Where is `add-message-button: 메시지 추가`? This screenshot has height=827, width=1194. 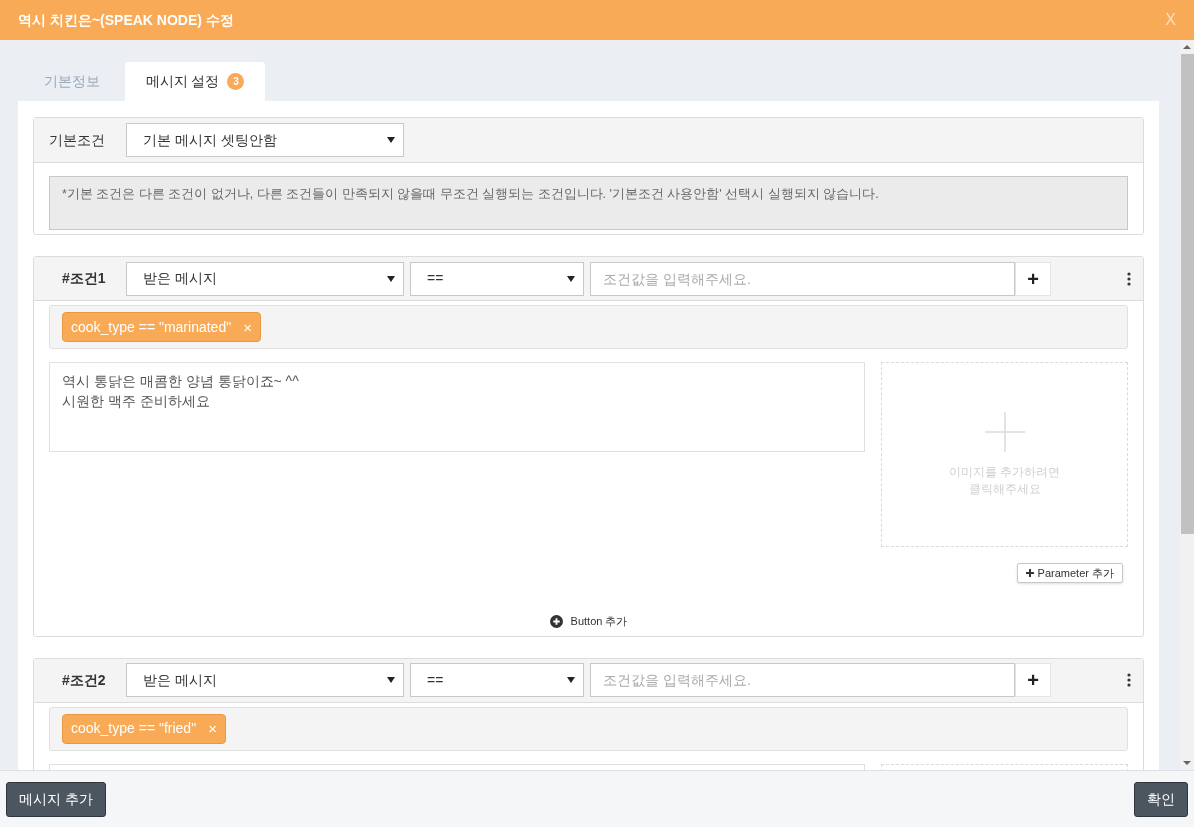 add-message-button: 메시지 추가 is located at coordinates (56, 799).